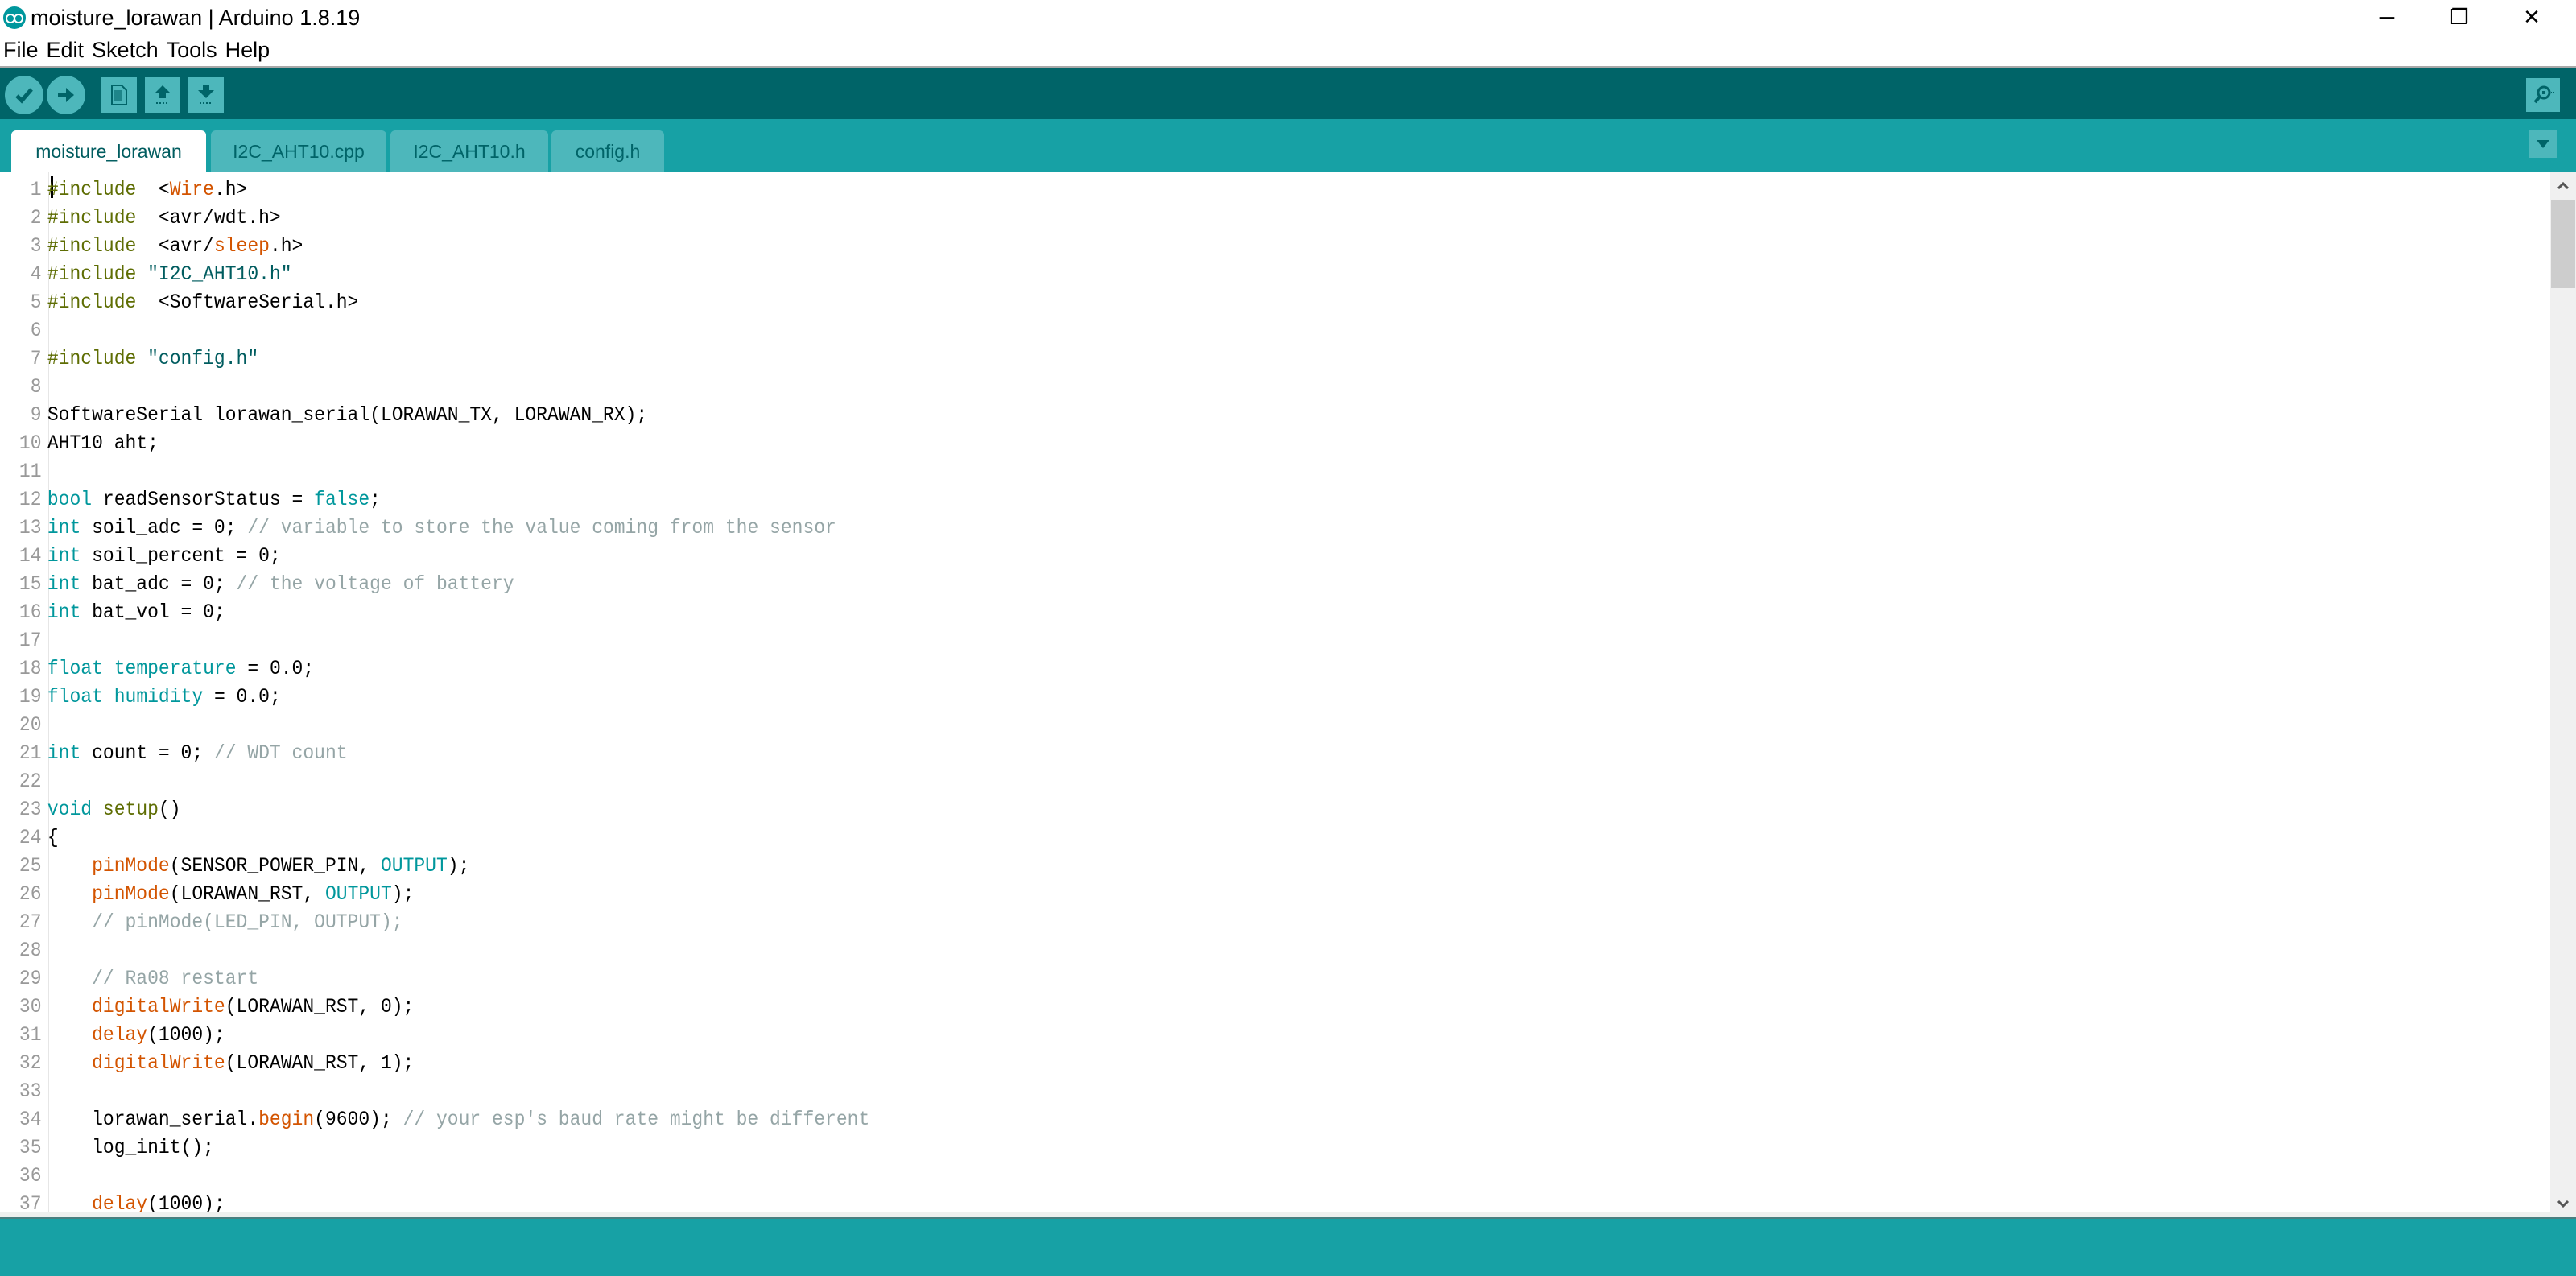 The image size is (2576, 1276). Describe the element at coordinates (146, 274) in the screenshot. I see `code-line: 4 #include "I2C_AHT10.h"` at that location.